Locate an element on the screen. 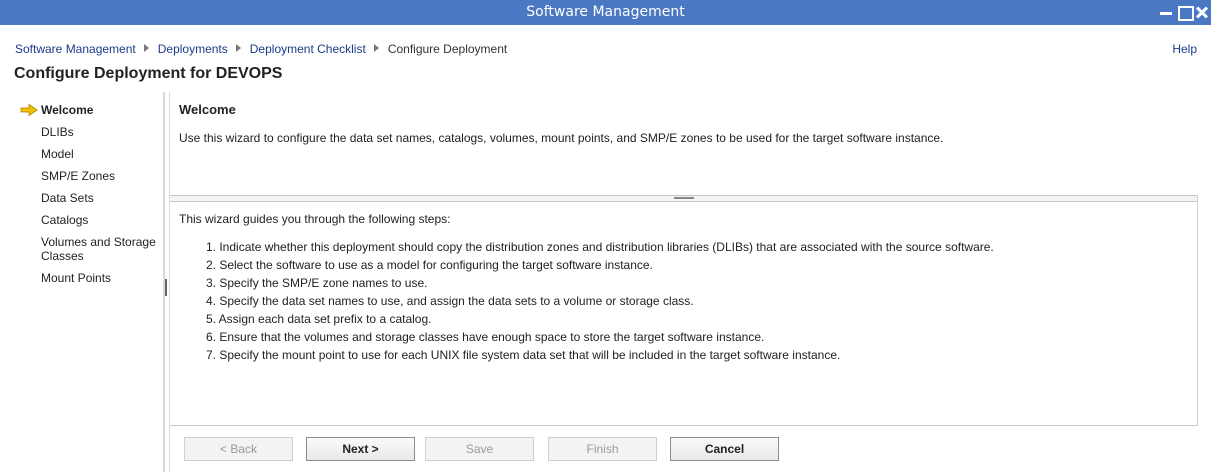 The width and height of the screenshot is (1211, 472). breadcrumb-deployments: Deployments is located at coordinates (193, 49).